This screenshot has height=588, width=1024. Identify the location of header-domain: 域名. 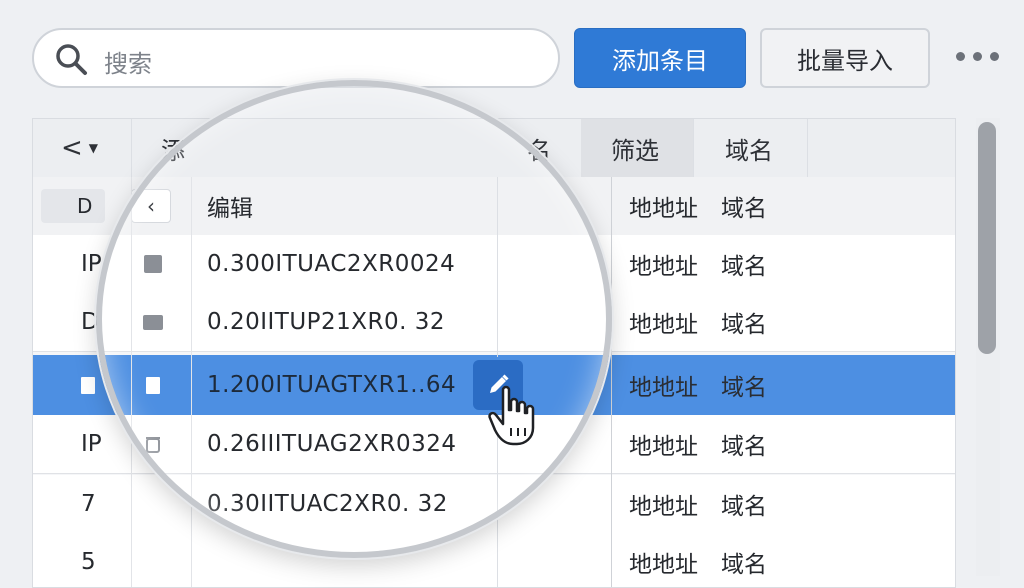
(744, 206).